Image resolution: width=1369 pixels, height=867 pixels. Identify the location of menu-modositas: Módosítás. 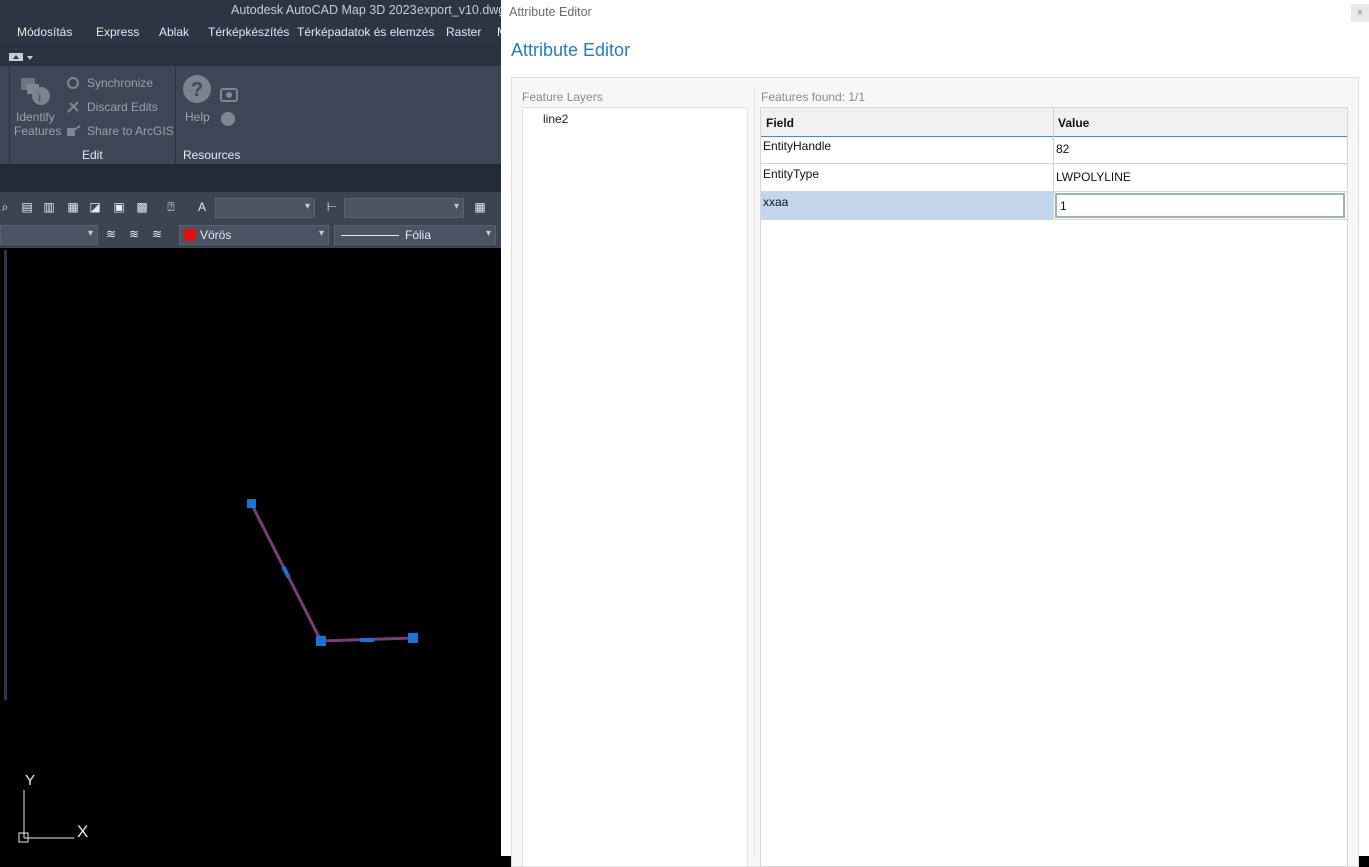
(44, 32).